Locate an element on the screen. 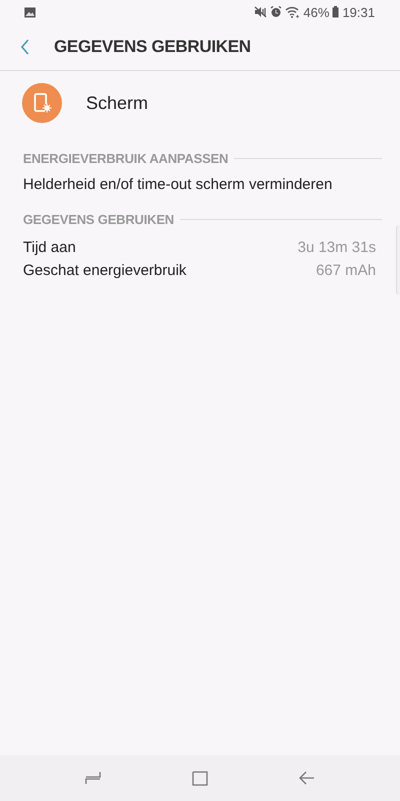  setting-link: Helderheid en/of time-out scherm verminderen is located at coordinates (177, 184).